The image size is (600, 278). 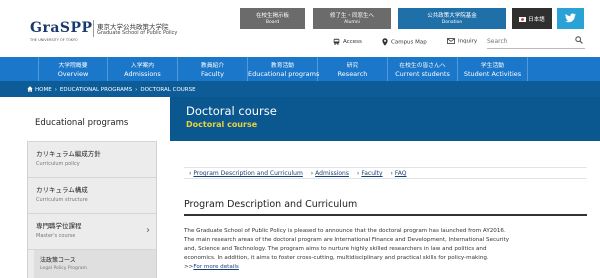 I want to click on board-button: 在校生掲示板 Board, so click(x=272, y=18).